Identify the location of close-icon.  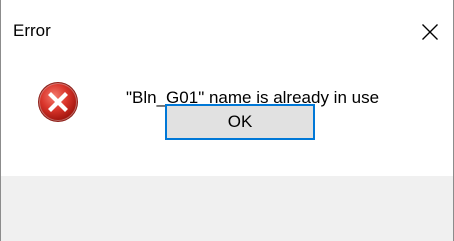
(430, 32).